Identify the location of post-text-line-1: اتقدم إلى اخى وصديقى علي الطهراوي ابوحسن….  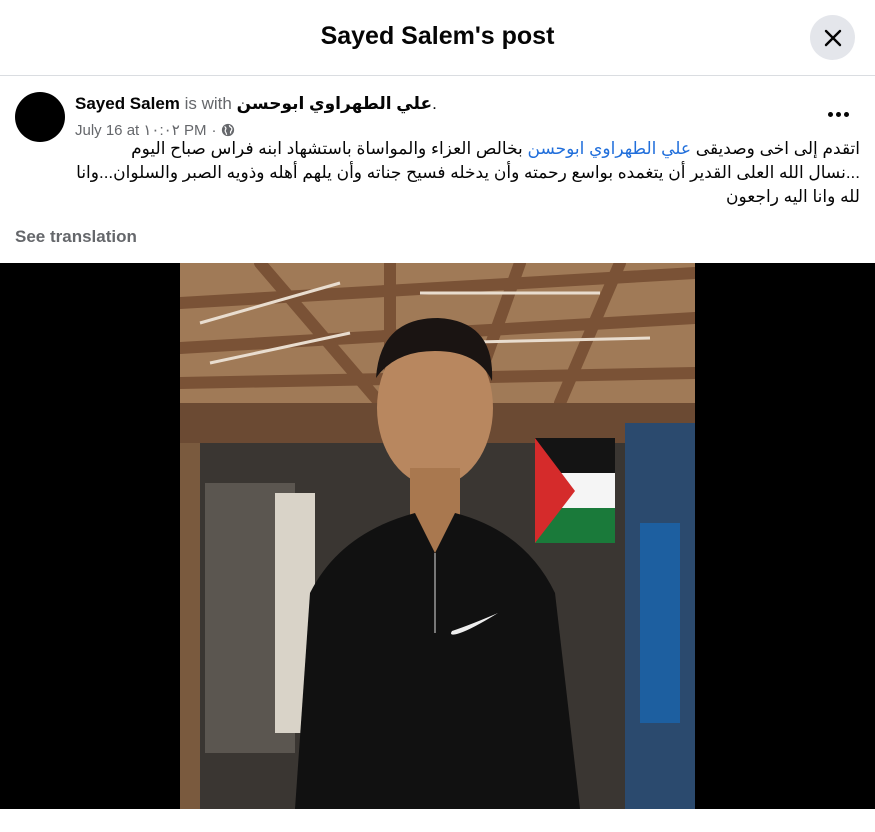
(436, 149).